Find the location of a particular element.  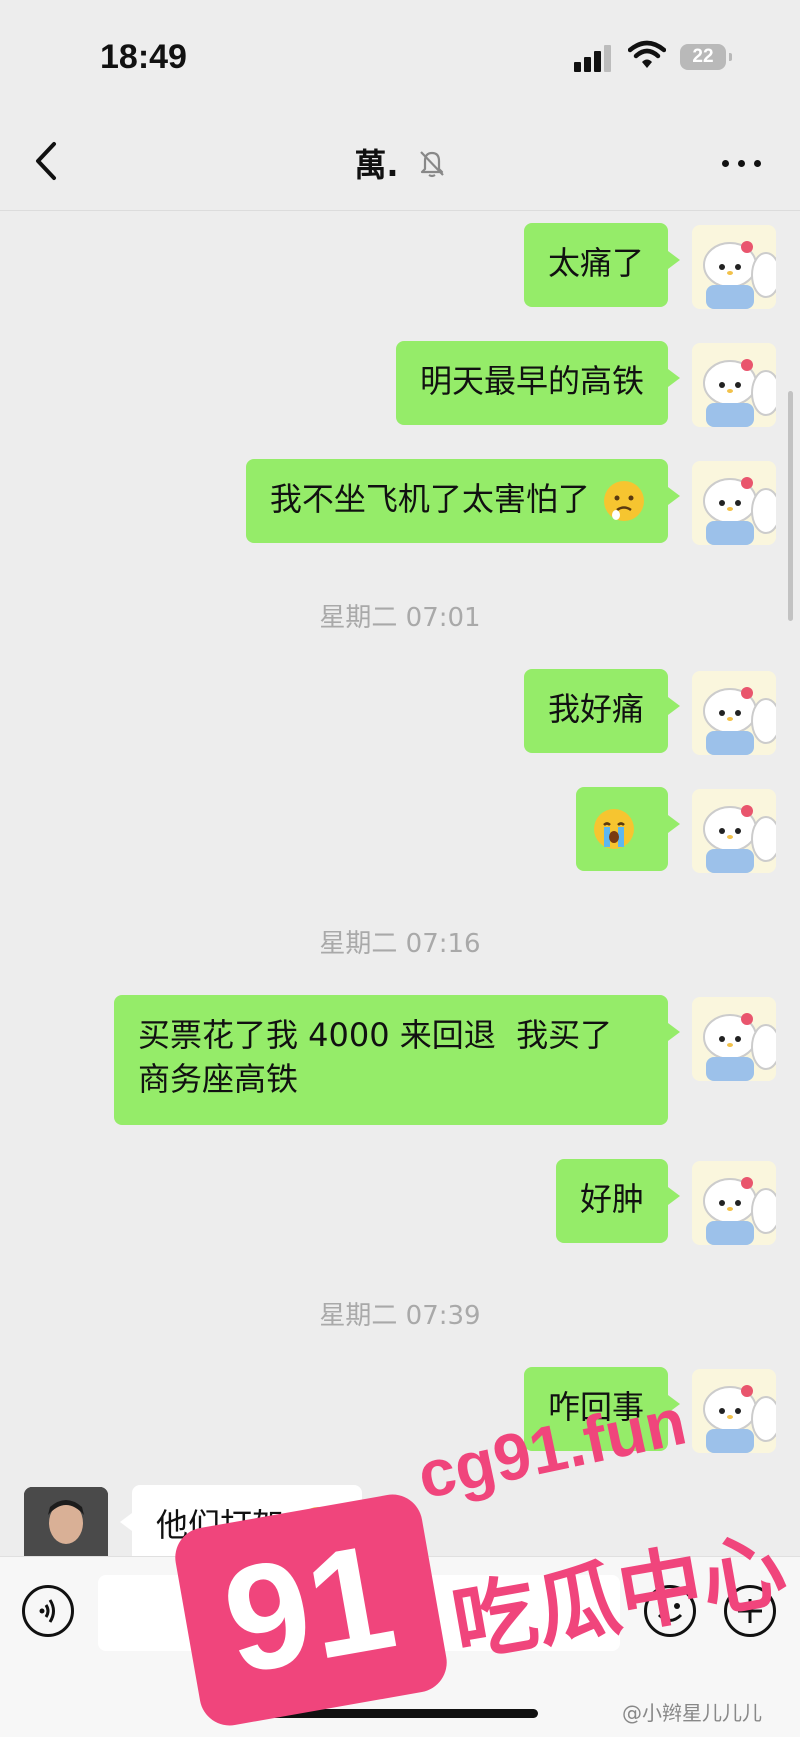

plus-icon is located at coordinates (750, 1611).